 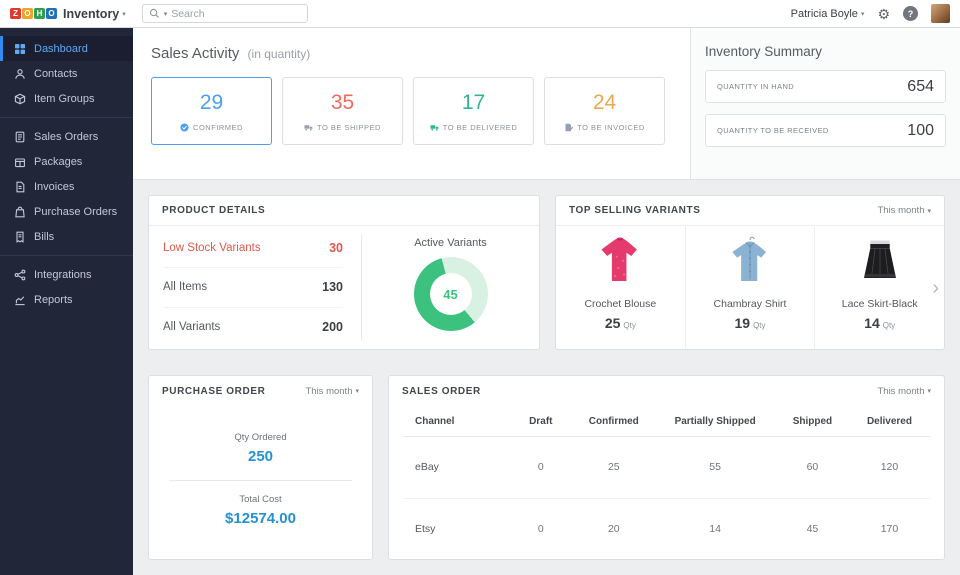 I want to click on carousel-next-icon: ›, so click(x=935, y=288).